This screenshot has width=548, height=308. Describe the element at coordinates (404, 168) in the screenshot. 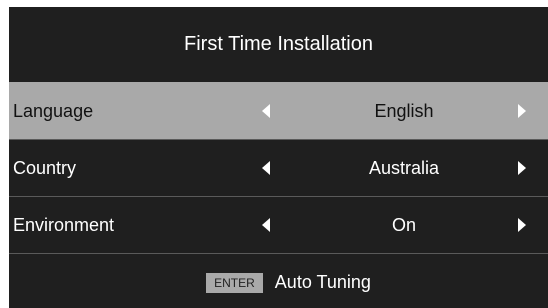

I see `setting-value: Australia` at that location.